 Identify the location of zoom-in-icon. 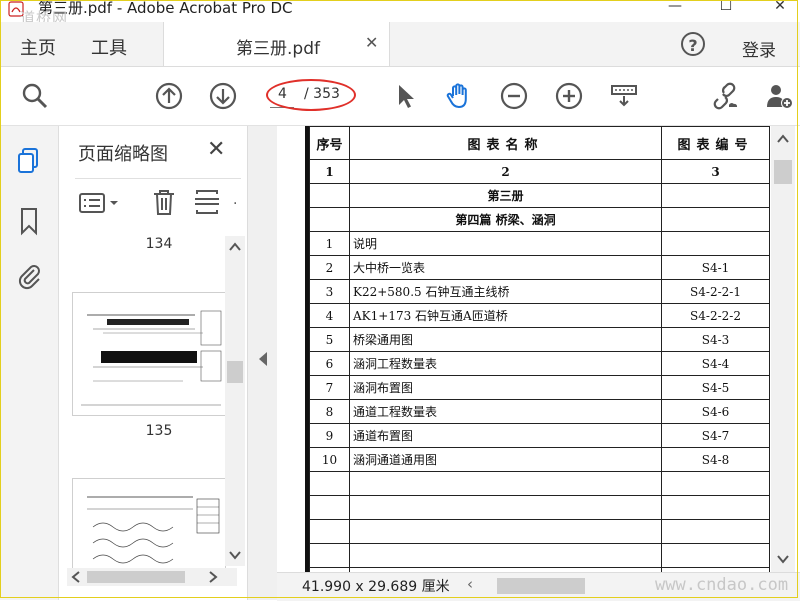
(569, 96).